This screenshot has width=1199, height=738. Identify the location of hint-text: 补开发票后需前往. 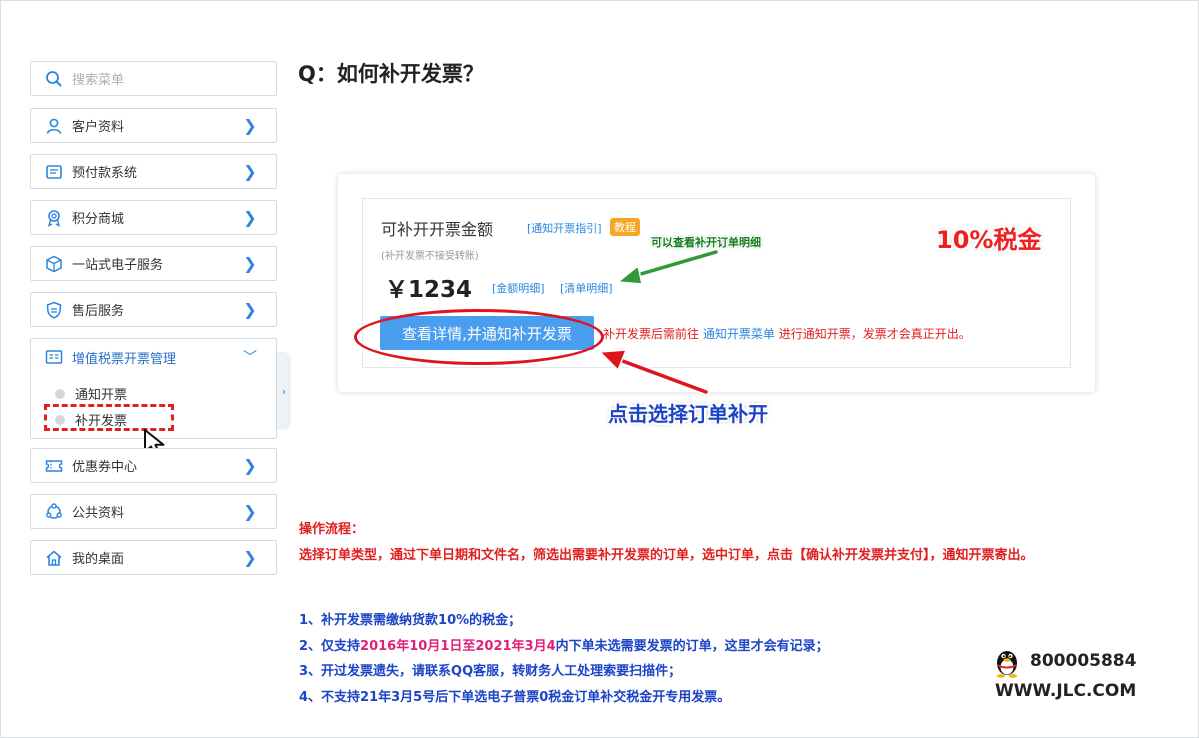
(651, 334).